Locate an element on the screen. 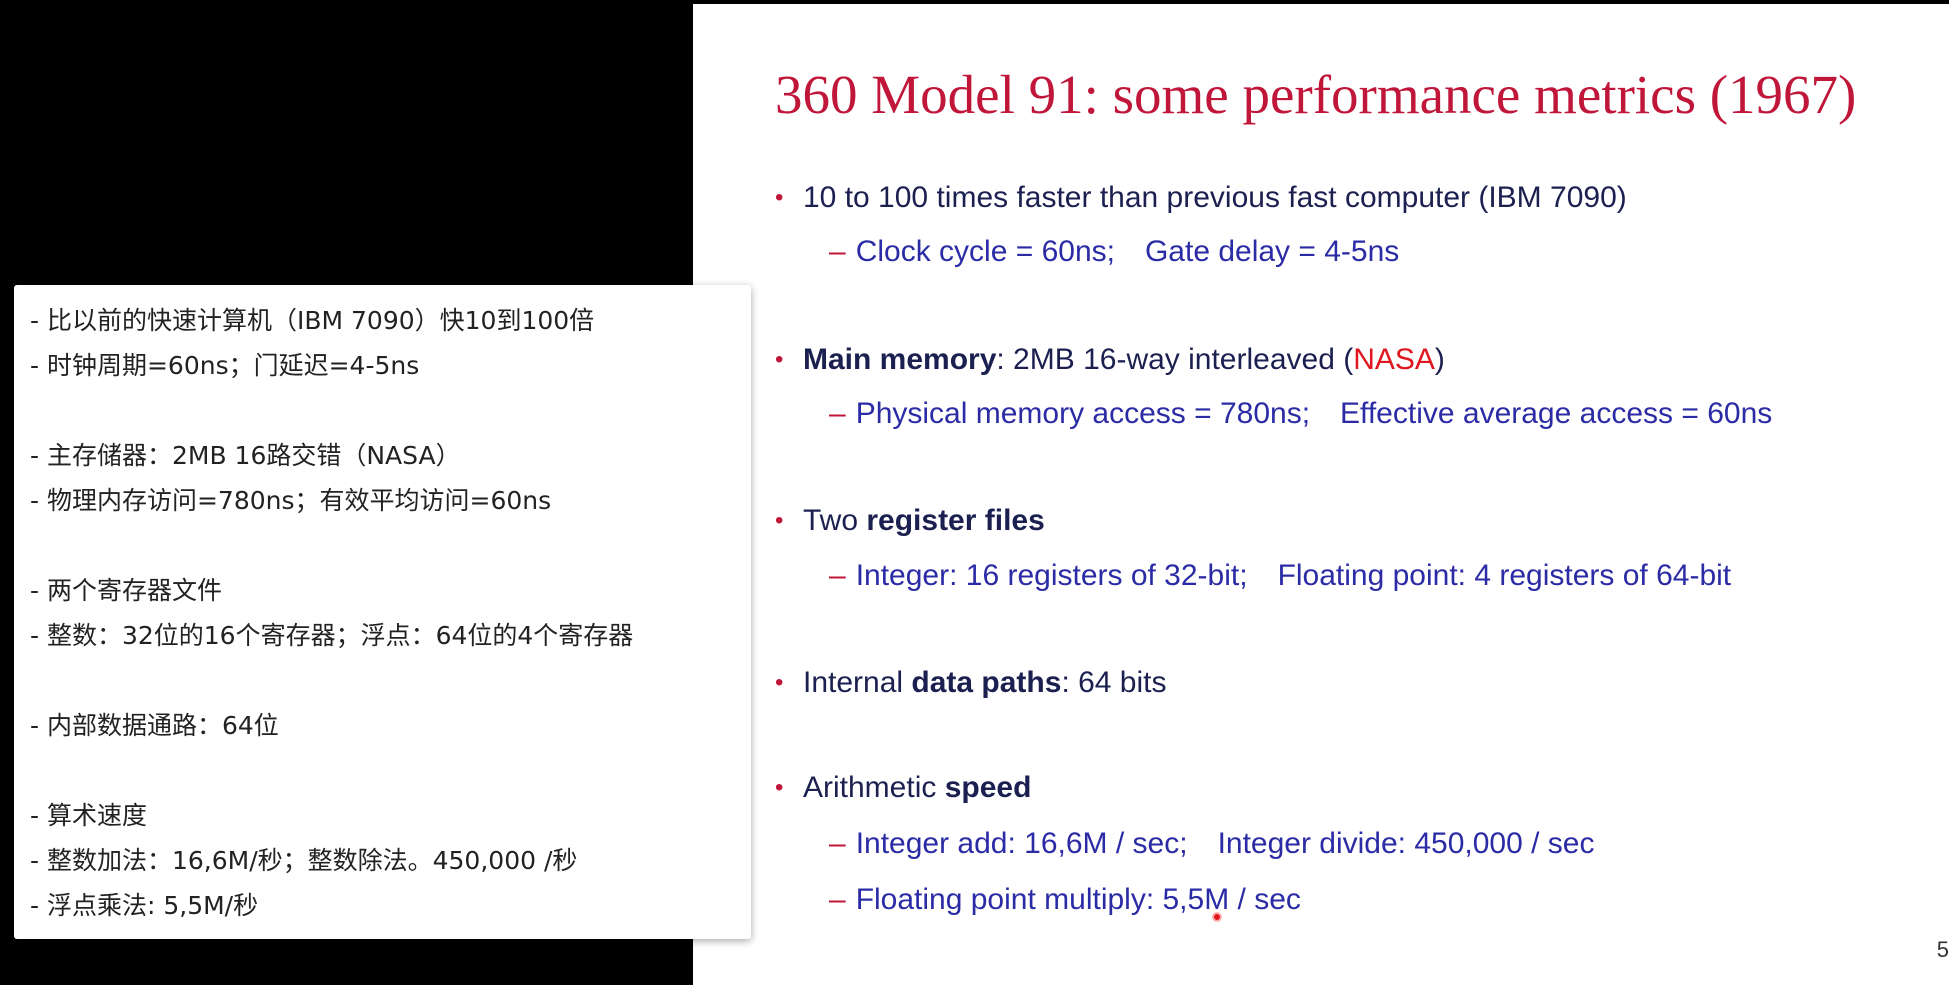  subtitle-line: - 主存储器：2MB 16路交错（NASA） is located at coordinates (245, 455).